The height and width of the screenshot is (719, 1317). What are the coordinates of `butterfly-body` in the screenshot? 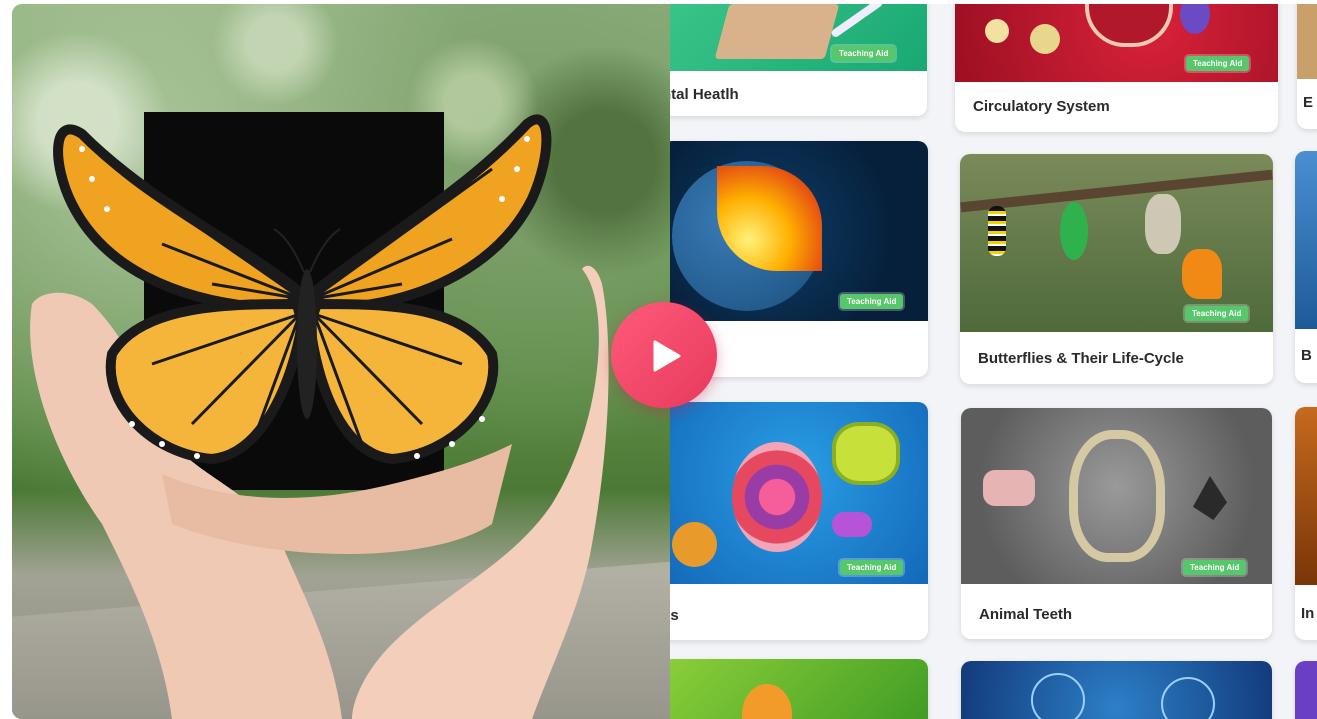 It's located at (307, 344).